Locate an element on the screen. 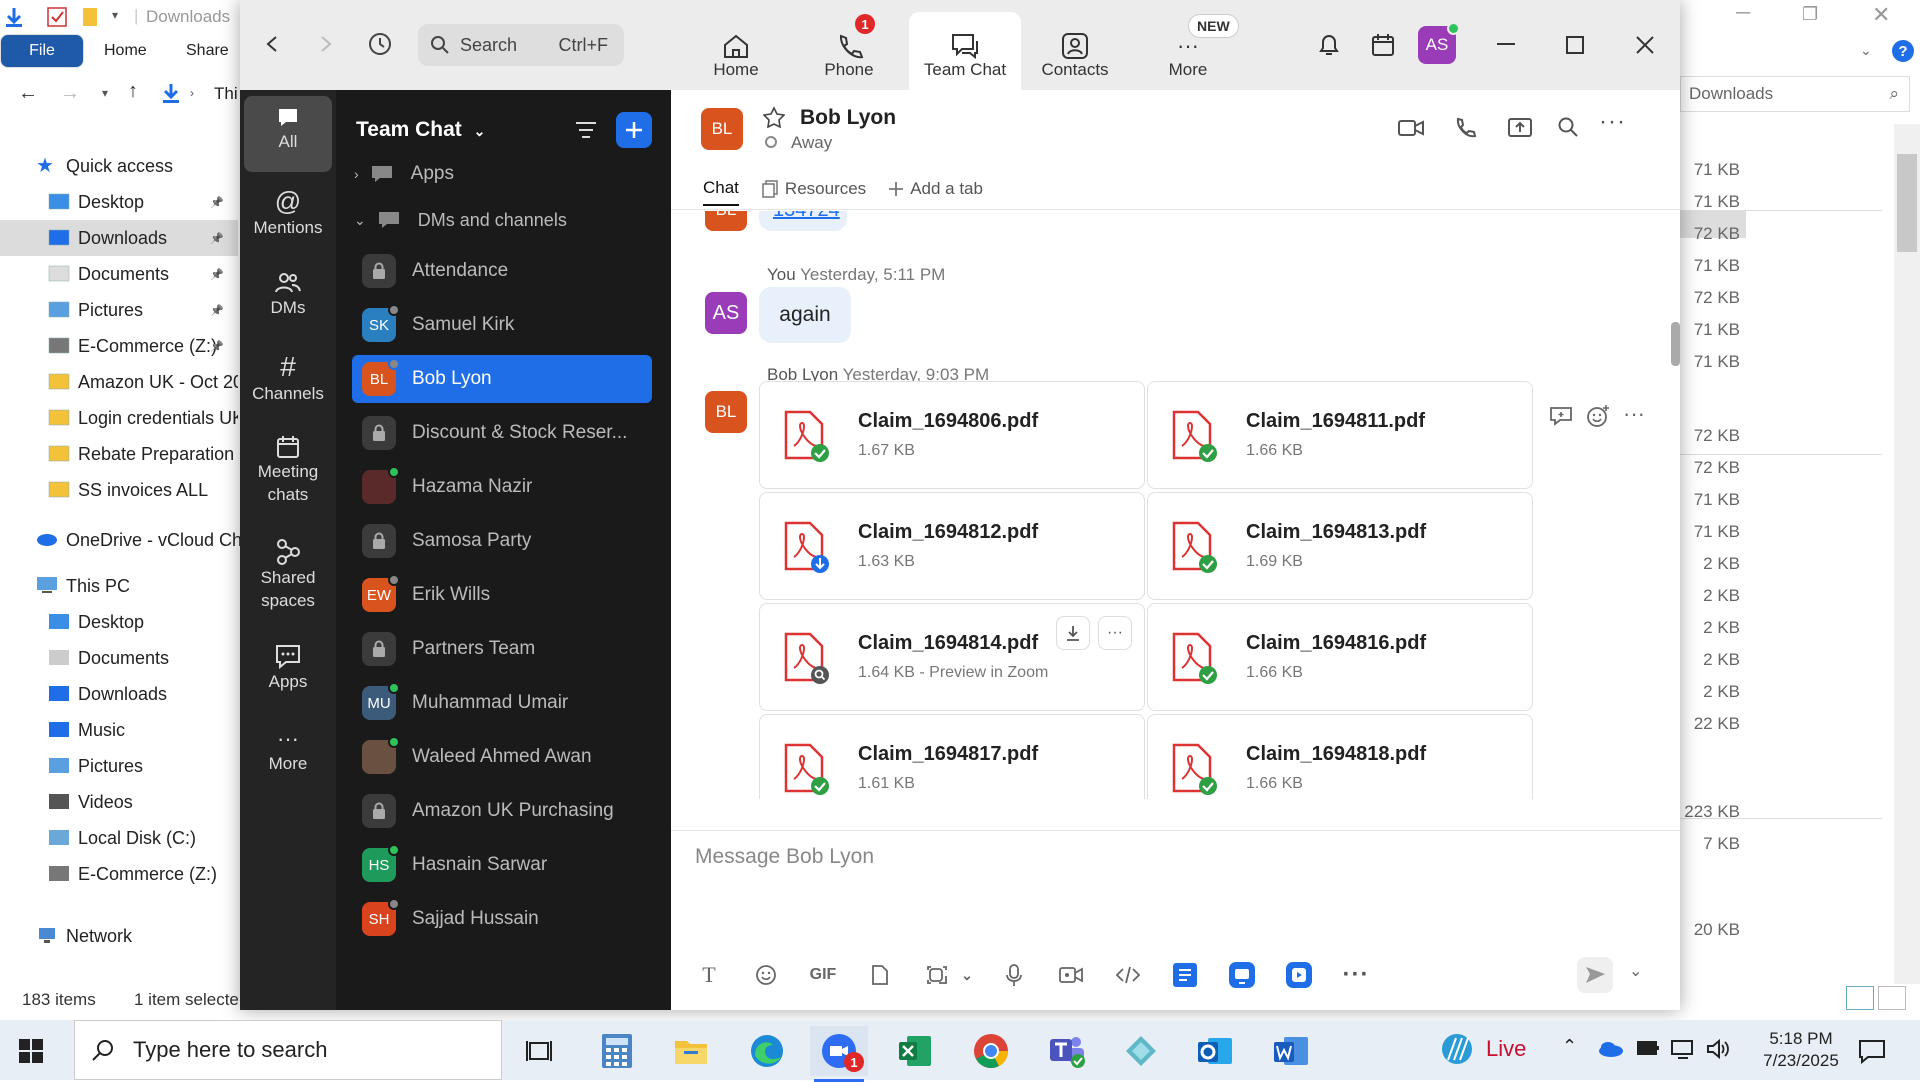 The height and width of the screenshot is (1082, 1920). file-attachment-card: Claim_1694812.pdf 1.63 KB is located at coordinates (952, 546).